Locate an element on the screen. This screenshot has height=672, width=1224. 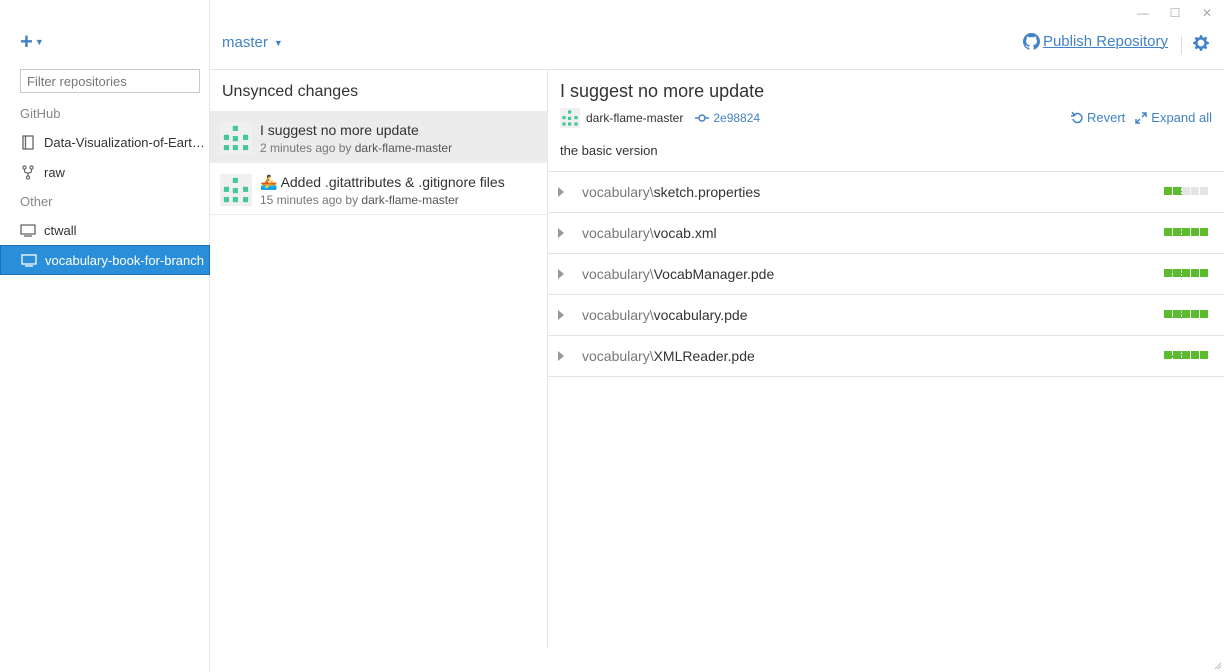
changed-file-row: vocabulary\VocabManager.pde 52 is located at coordinates (886, 274).